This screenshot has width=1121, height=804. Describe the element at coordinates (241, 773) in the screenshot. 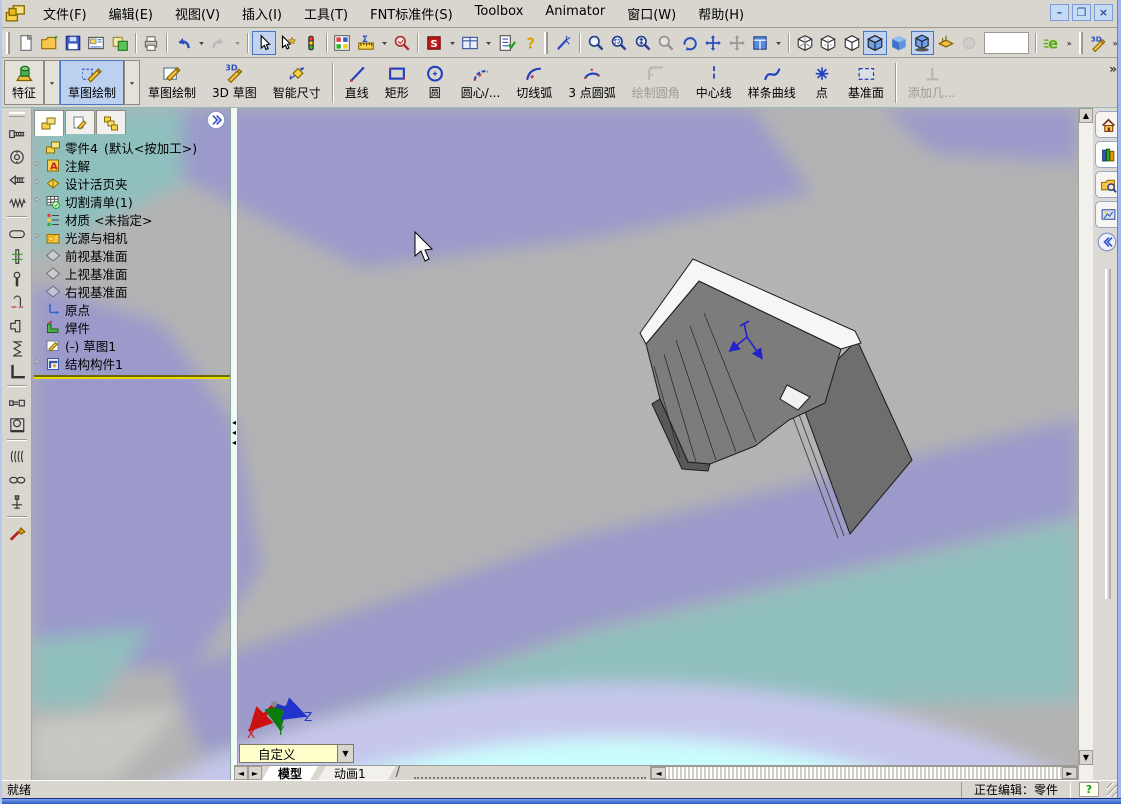

I see `tab-scroll-left-button: ◄` at that location.